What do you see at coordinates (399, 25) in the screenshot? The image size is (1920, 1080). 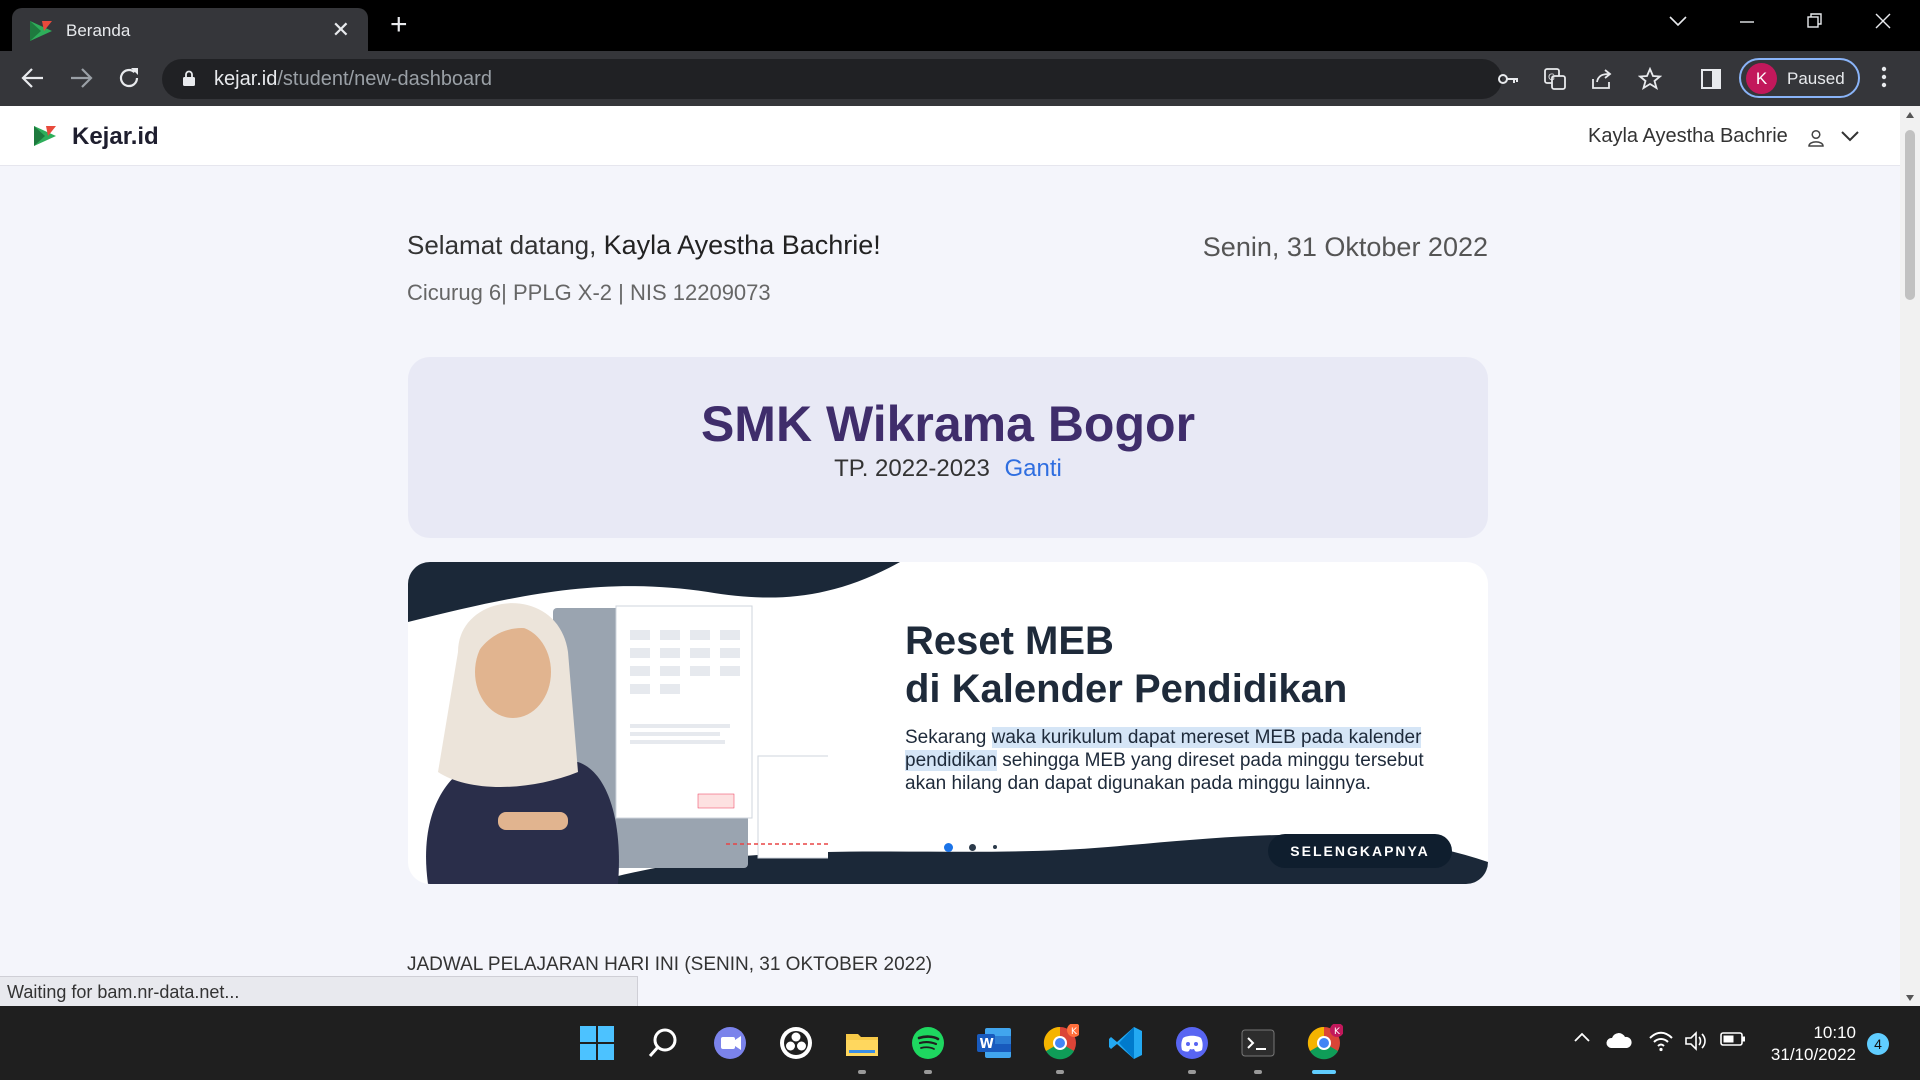 I see `new-tab-button: +` at bounding box center [399, 25].